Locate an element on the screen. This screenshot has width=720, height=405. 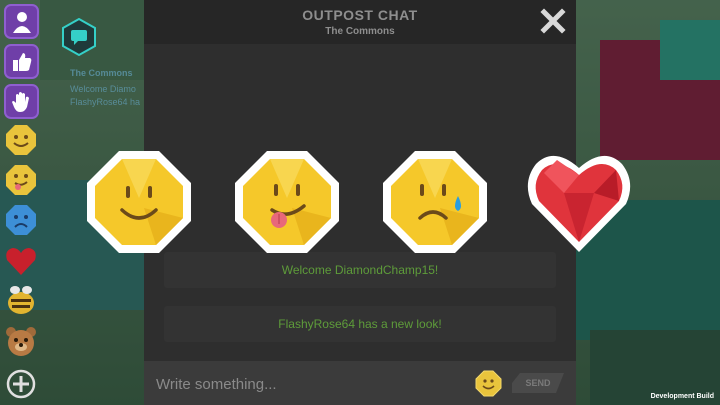
chat-header: OUTPOST CHAT The Commons is located at coordinates (360, 22).